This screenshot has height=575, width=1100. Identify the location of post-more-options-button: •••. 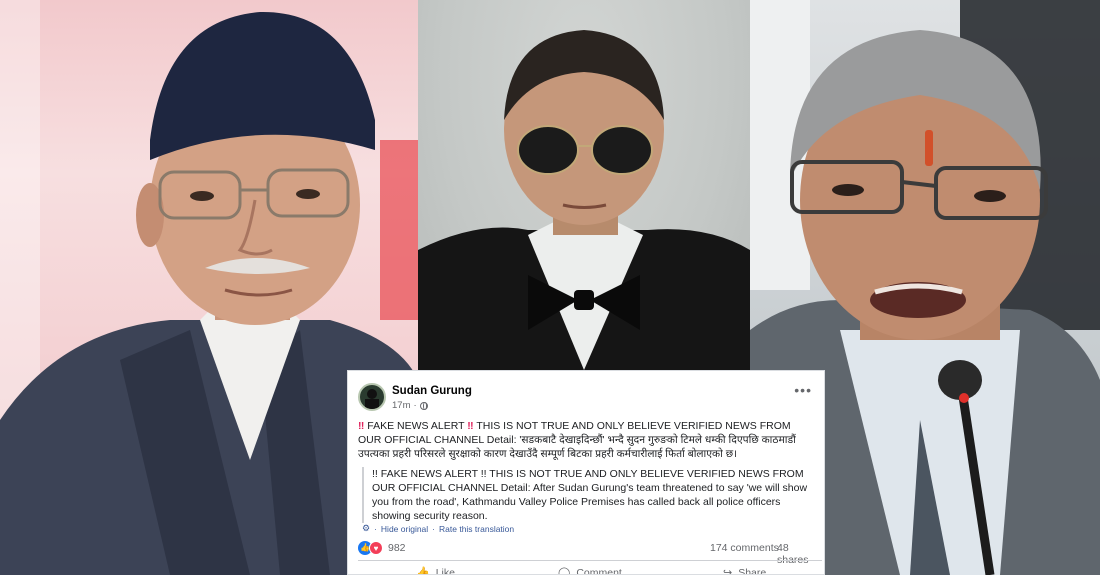
(803, 390).